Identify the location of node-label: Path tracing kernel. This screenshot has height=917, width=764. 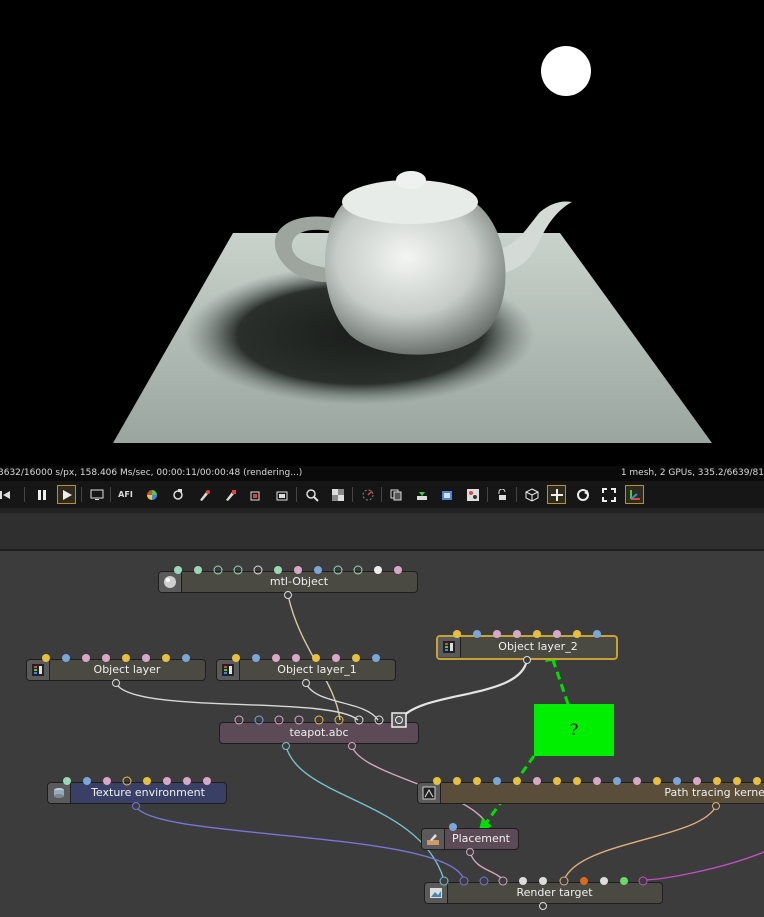
(714, 792).